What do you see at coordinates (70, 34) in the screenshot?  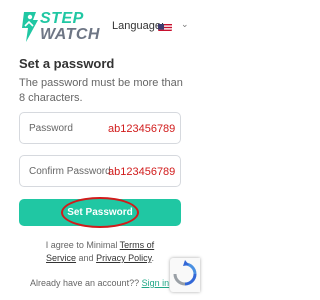 I see `logo-text-bottom: WATCH` at bounding box center [70, 34].